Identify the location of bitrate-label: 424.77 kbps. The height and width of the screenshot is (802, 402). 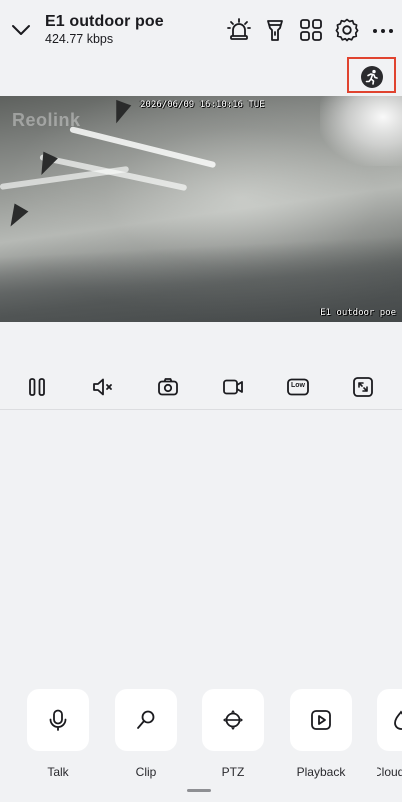
(79, 39).